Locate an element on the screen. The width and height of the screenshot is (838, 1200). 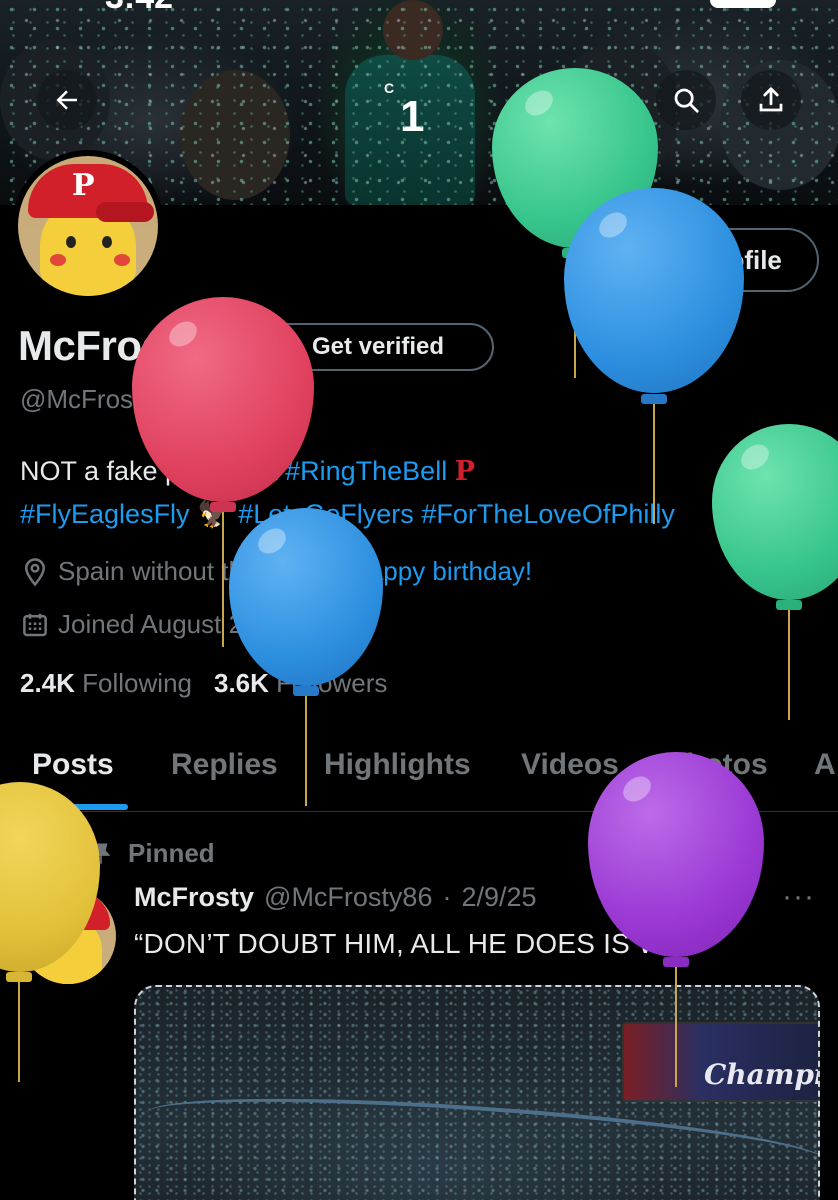
post-more-button: ··· is located at coordinates (798, 897).